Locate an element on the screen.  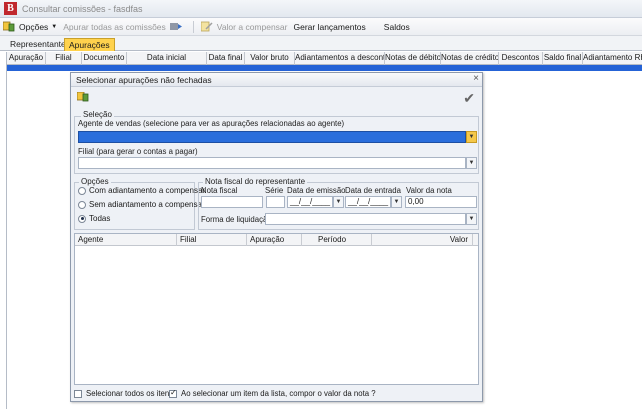
nota-group-label: Nota fiscal do representante is located at coordinates (255, 181).